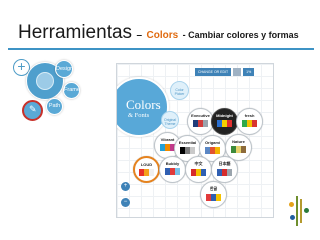  Describe the element at coordinates (139, 35) in the screenshot. I see `title-dash: –` at that location.